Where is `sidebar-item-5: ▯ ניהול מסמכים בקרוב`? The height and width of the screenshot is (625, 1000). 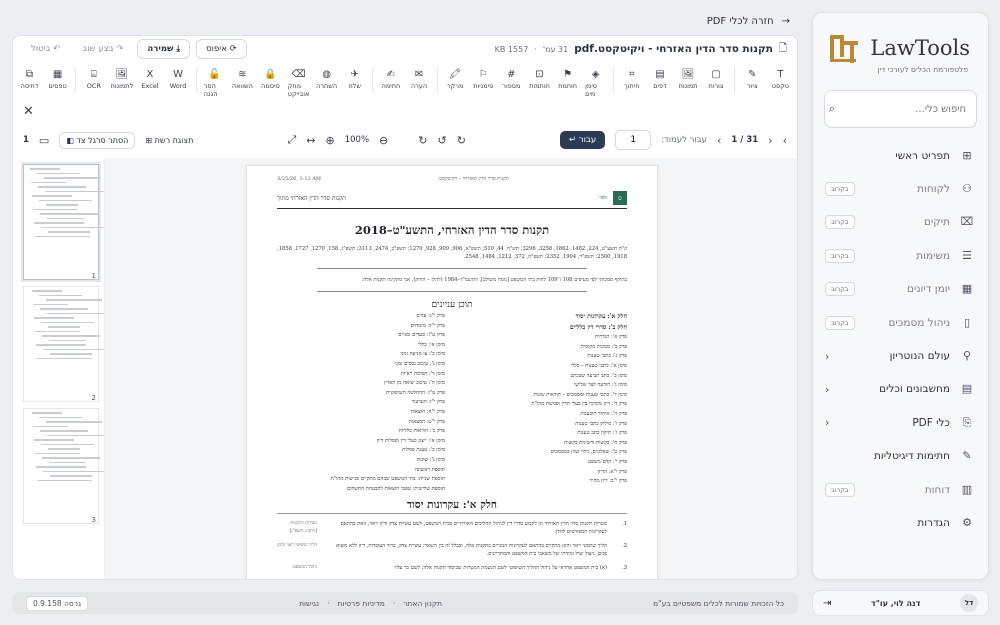 sidebar-item-5: ▯ ניהול מסמכים בקרוב is located at coordinates (900, 322).